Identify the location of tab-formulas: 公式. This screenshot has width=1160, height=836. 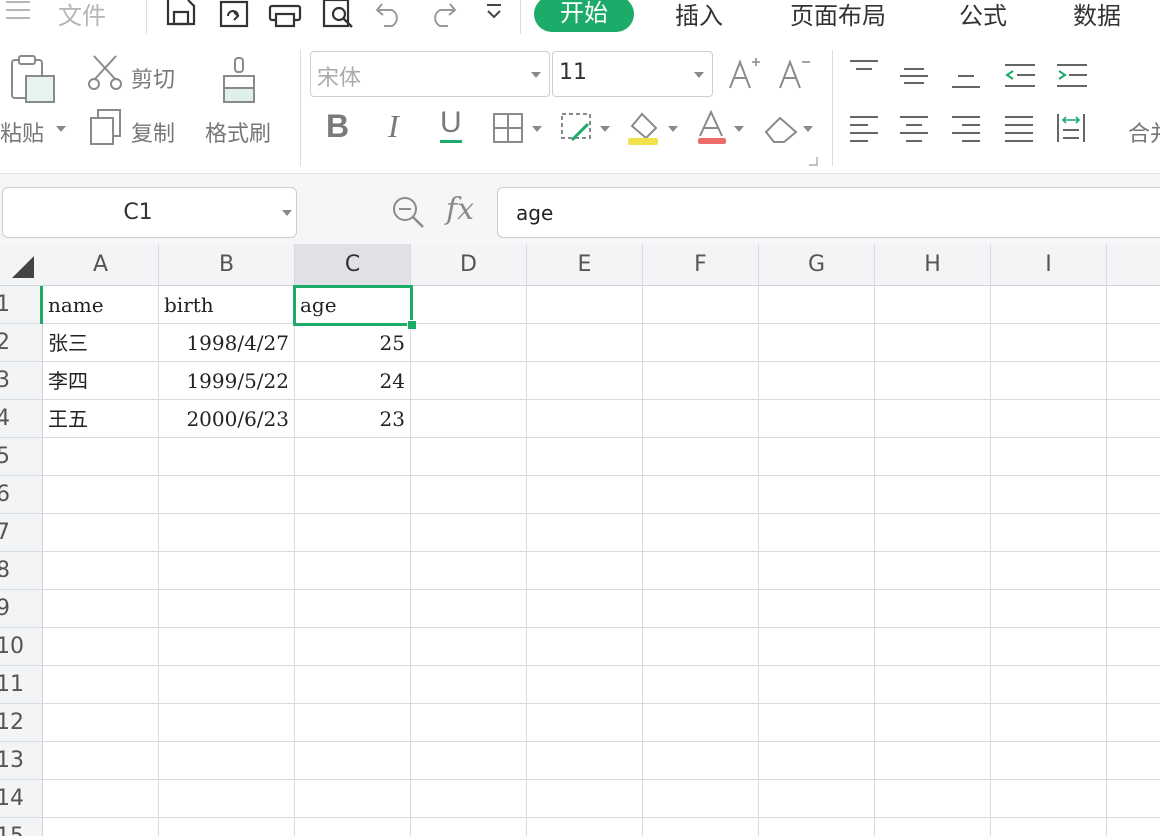
(983, 15).